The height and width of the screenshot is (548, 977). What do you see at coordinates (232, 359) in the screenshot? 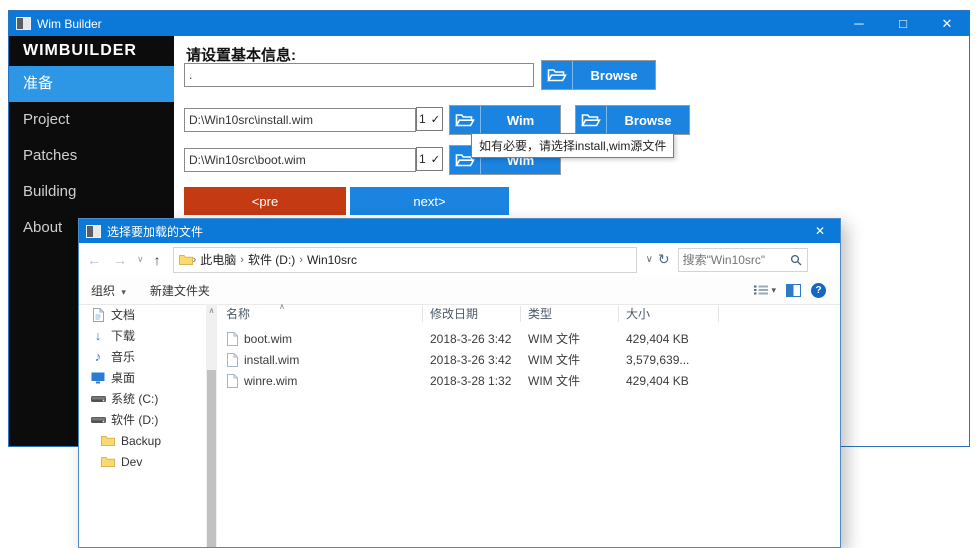
I see `file-icon` at bounding box center [232, 359].